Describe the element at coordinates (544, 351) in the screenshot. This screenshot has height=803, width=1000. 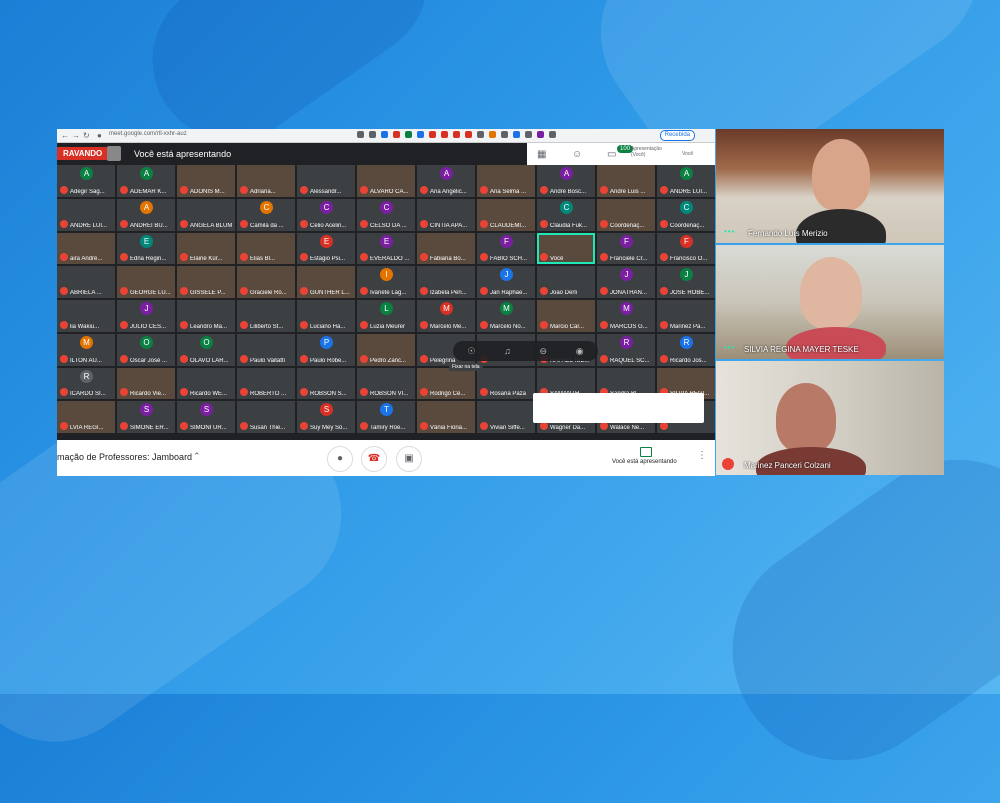
I see `remove-icon: ⊖` at that location.